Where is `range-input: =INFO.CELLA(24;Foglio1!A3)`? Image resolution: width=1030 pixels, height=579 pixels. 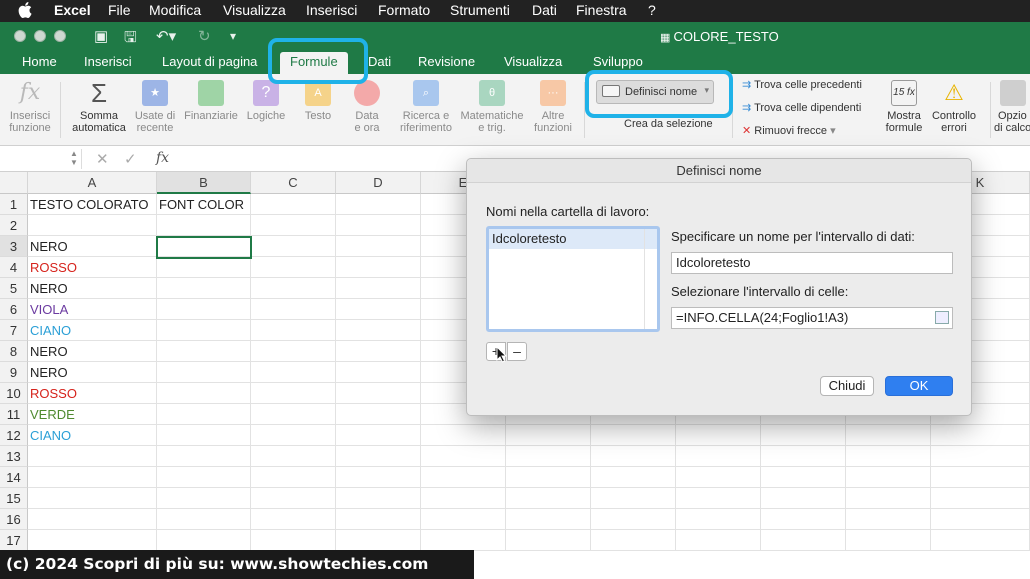 range-input: =INFO.CELLA(24;Foglio1!A3) is located at coordinates (812, 318).